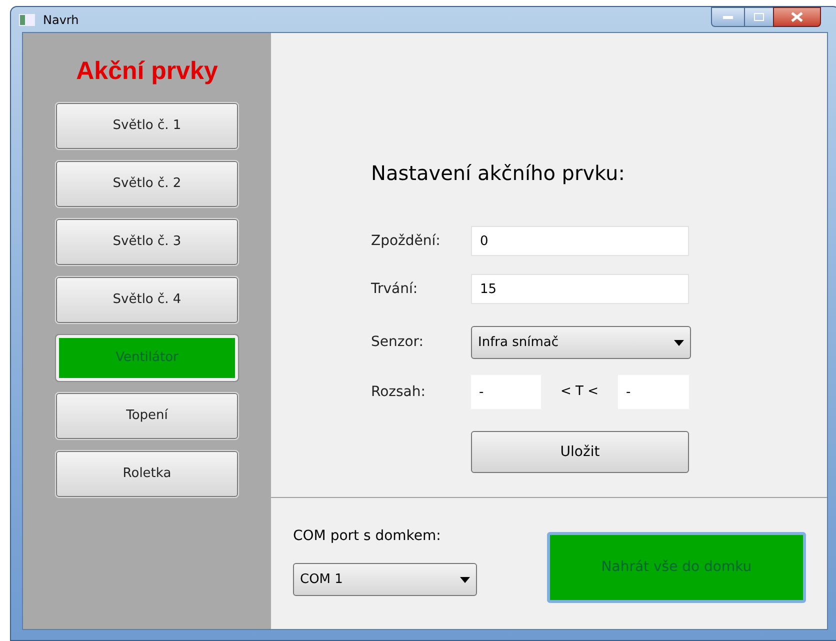 Image resolution: width=836 pixels, height=641 pixels. Describe the element at coordinates (367, 536) in the screenshot. I see `com-label: COM port s domkem:` at that location.